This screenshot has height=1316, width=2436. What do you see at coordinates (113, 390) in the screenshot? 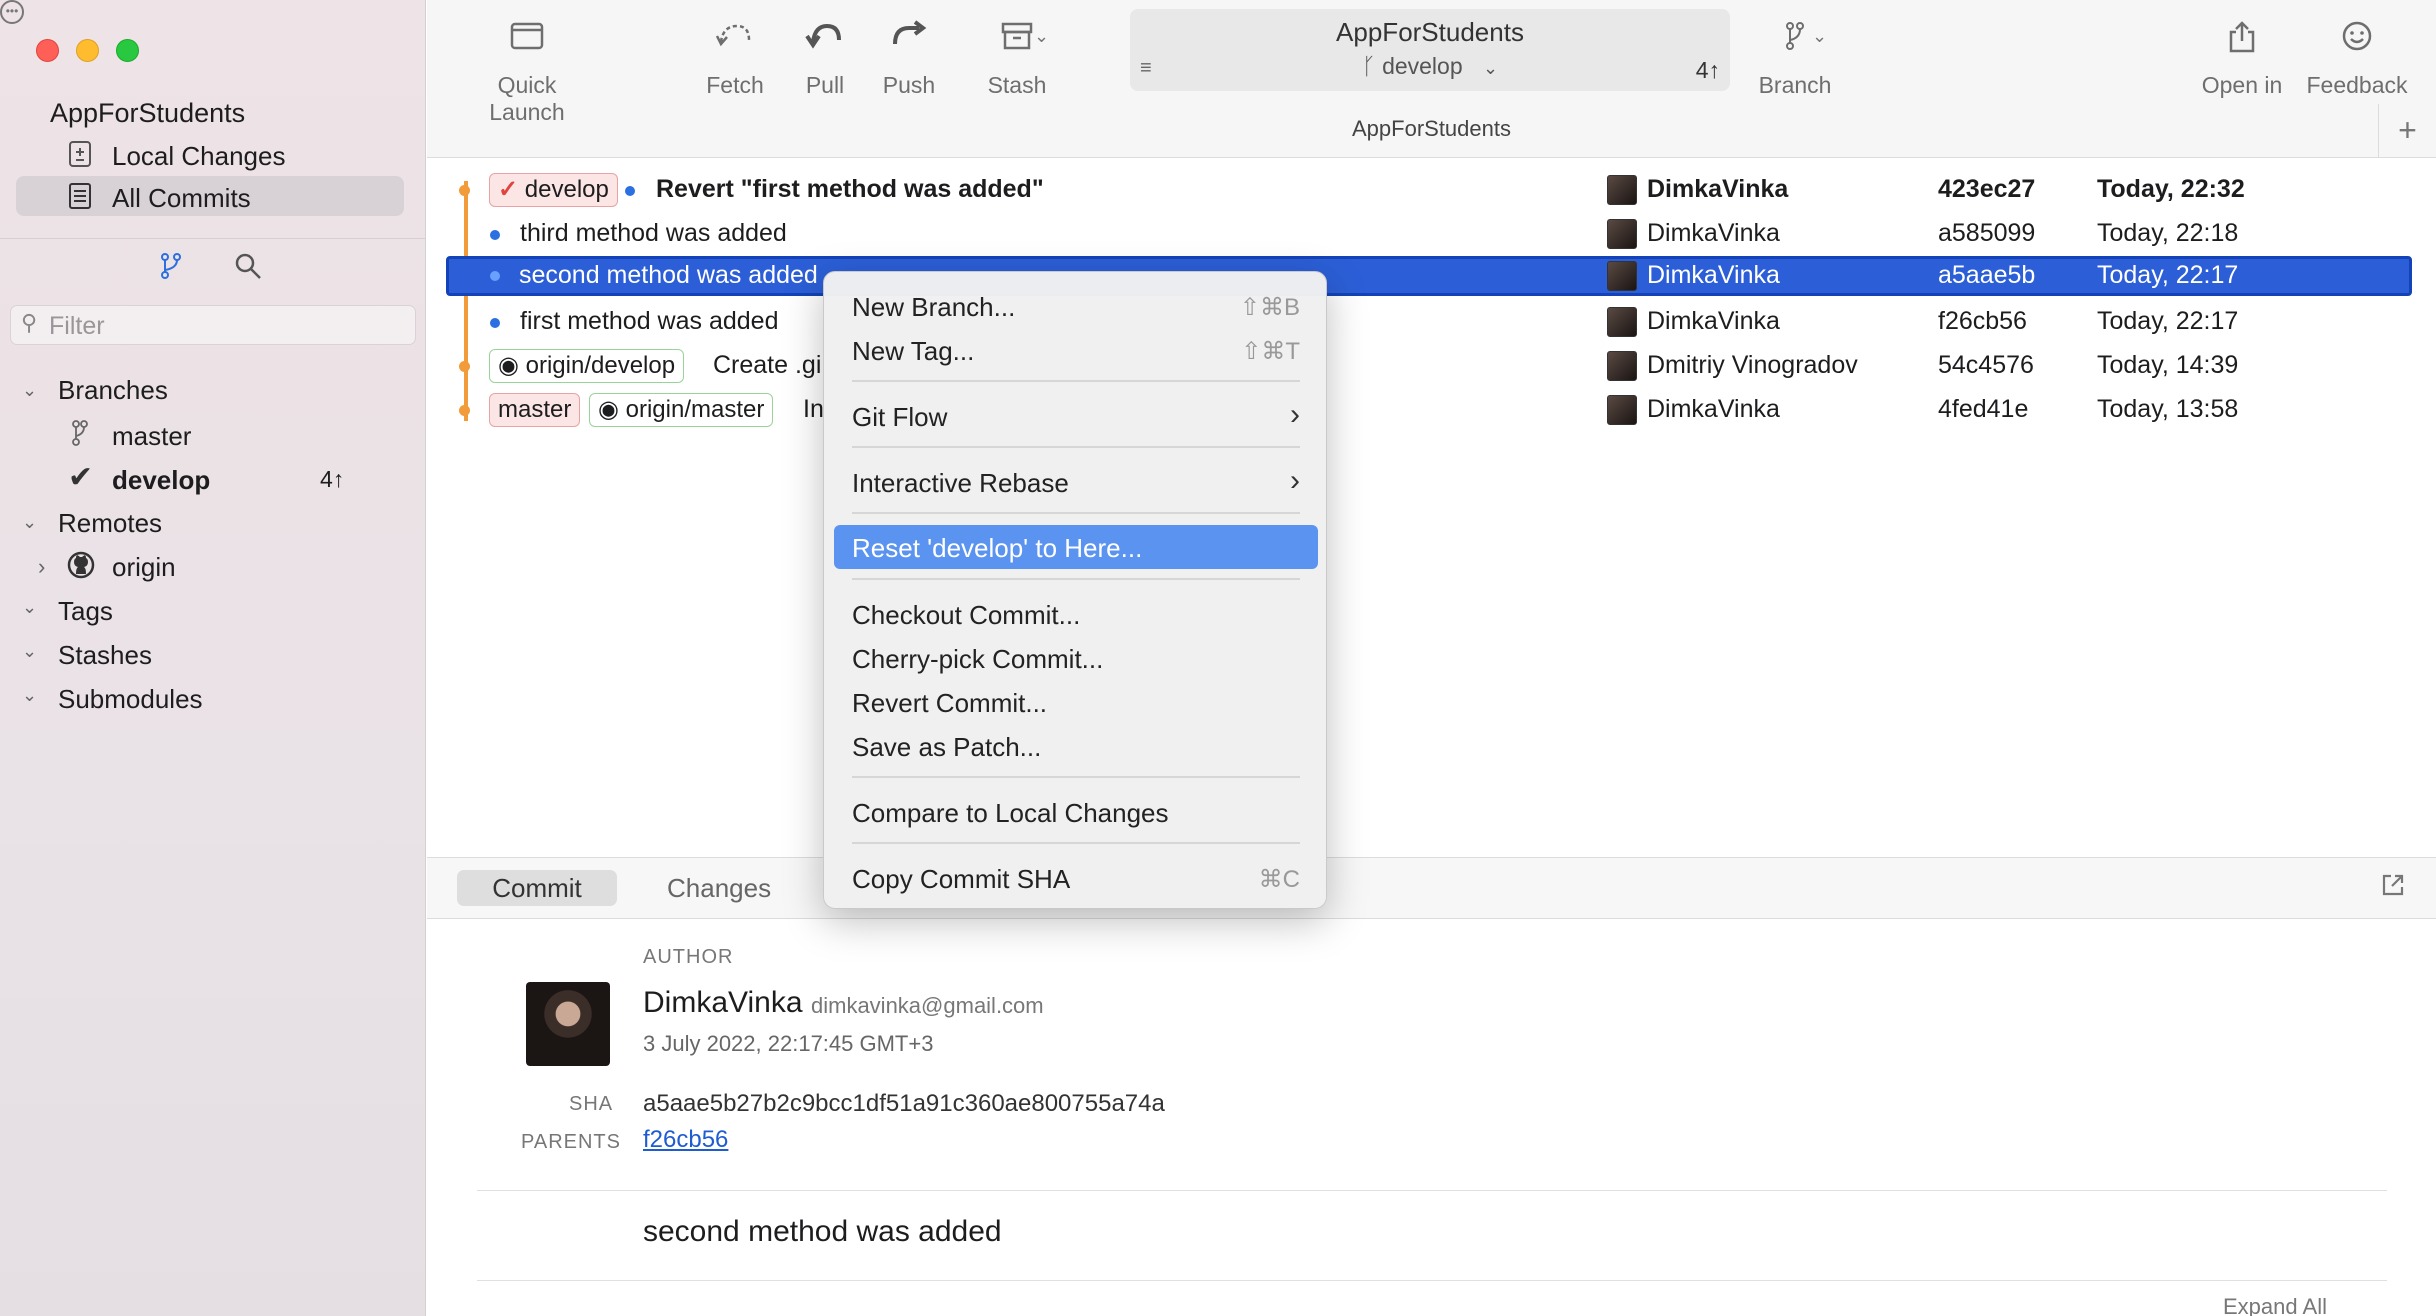
I see `section-branches: Branches` at bounding box center [113, 390].